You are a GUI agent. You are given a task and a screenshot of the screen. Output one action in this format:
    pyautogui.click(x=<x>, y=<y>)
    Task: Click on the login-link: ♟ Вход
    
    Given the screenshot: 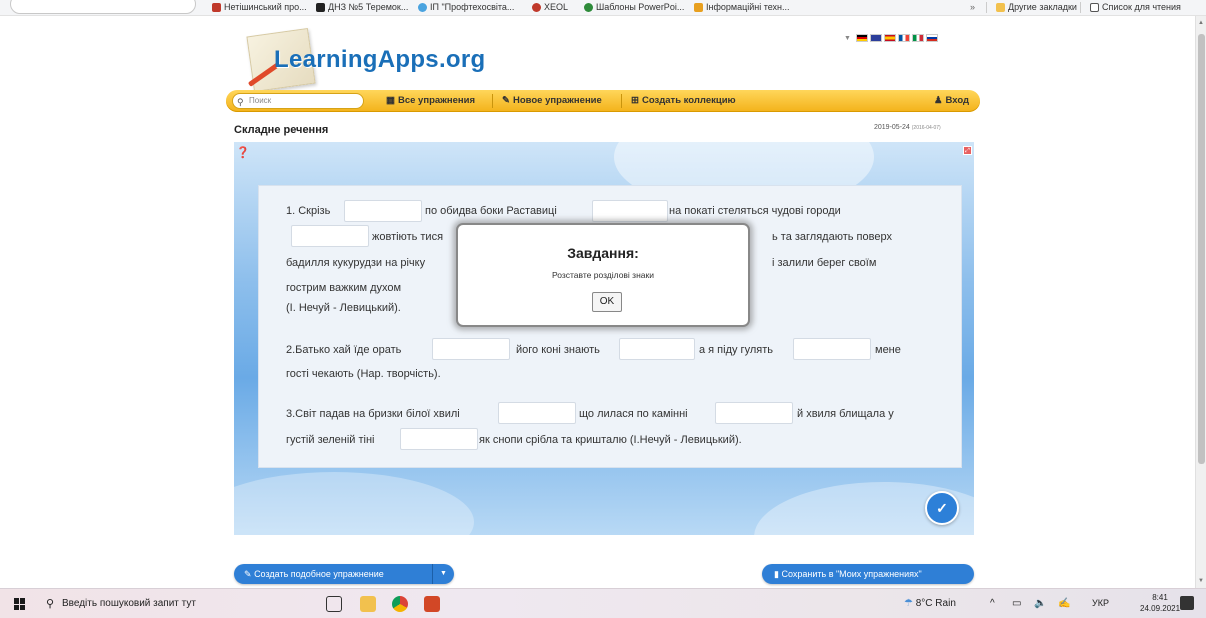 What is the action you would take?
    pyautogui.click(x=951, y=100)
    